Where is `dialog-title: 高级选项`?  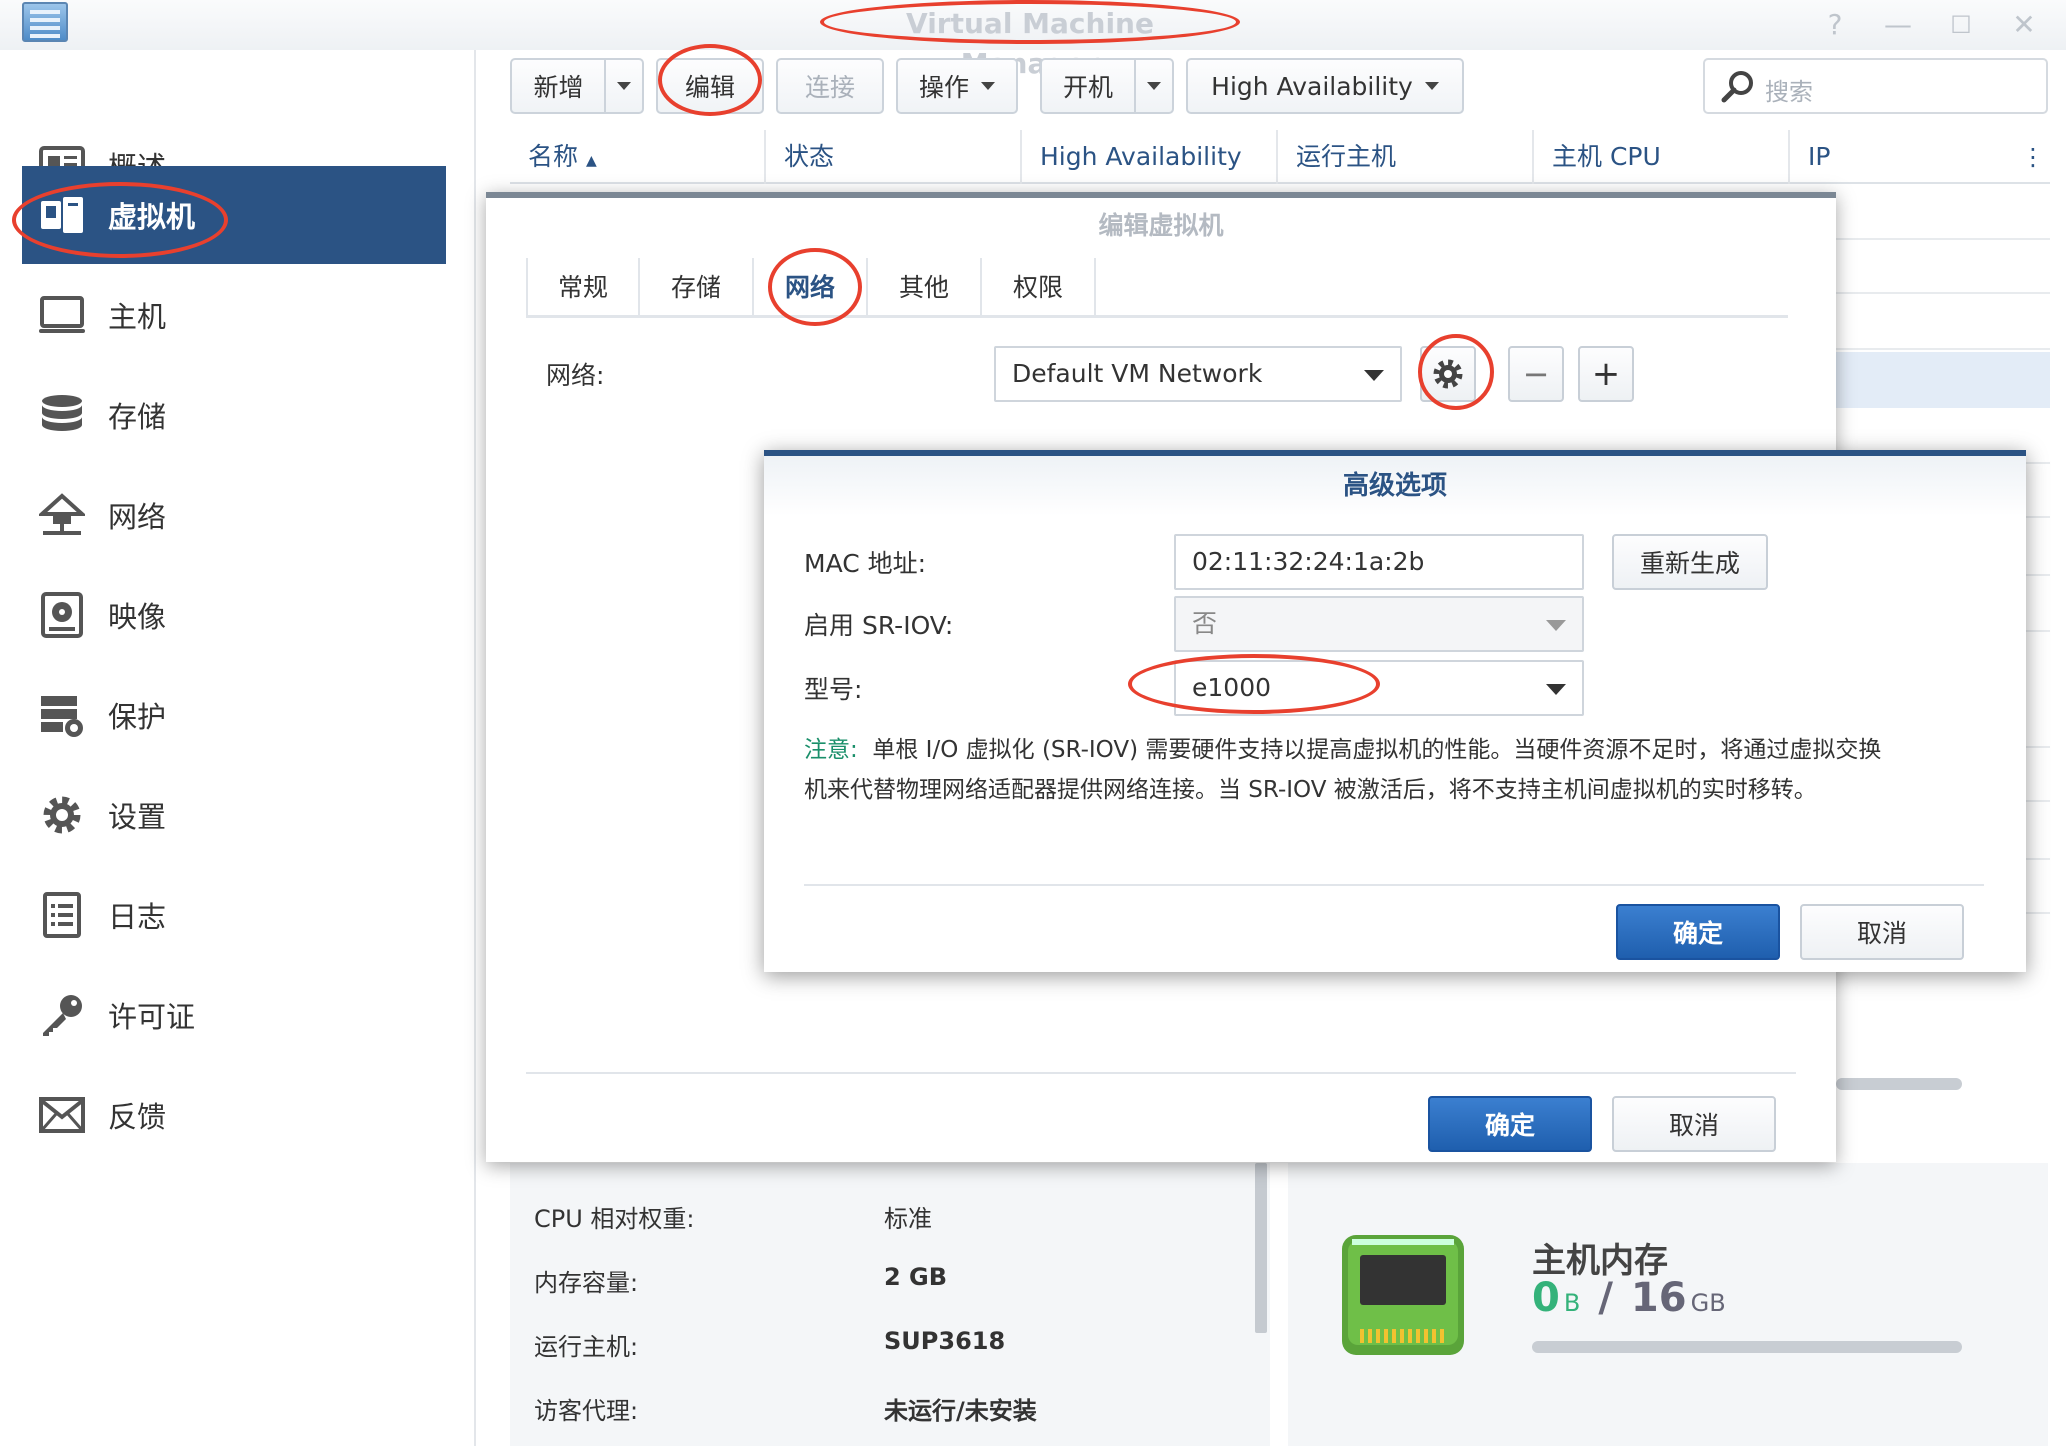
dialog-title: 高级选项 is located at coordinates (1395, 486).